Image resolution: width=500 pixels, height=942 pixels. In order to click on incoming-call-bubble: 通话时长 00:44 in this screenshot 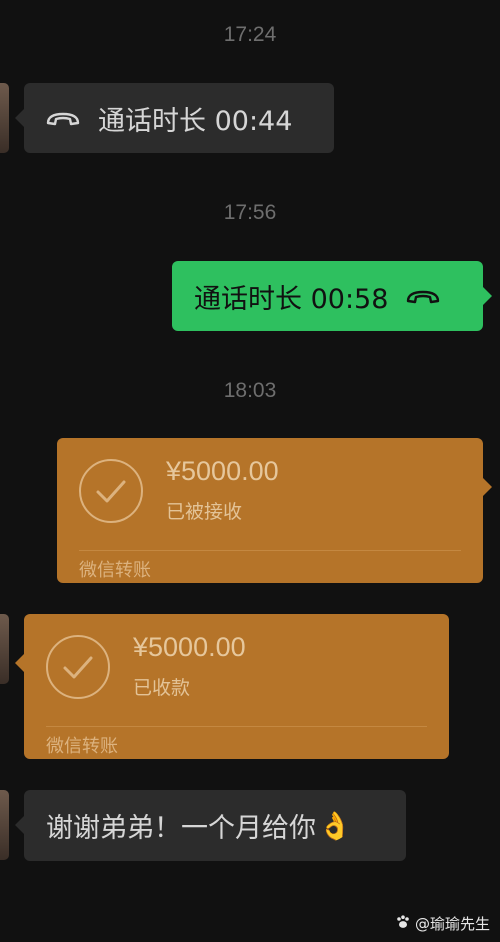, I will do `click(174, 118)`.